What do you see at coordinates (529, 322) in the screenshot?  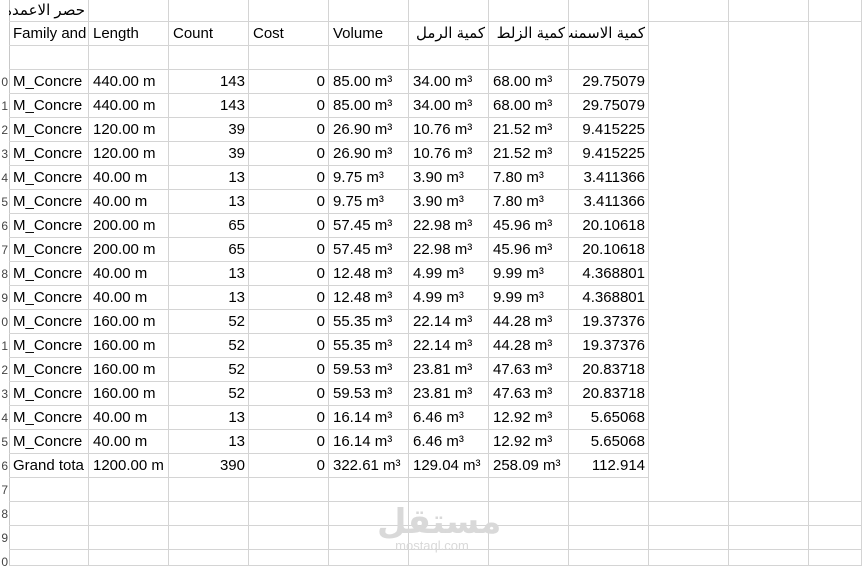 I see `data-cell: 44.28 m³` at bounding box center [529, 322].